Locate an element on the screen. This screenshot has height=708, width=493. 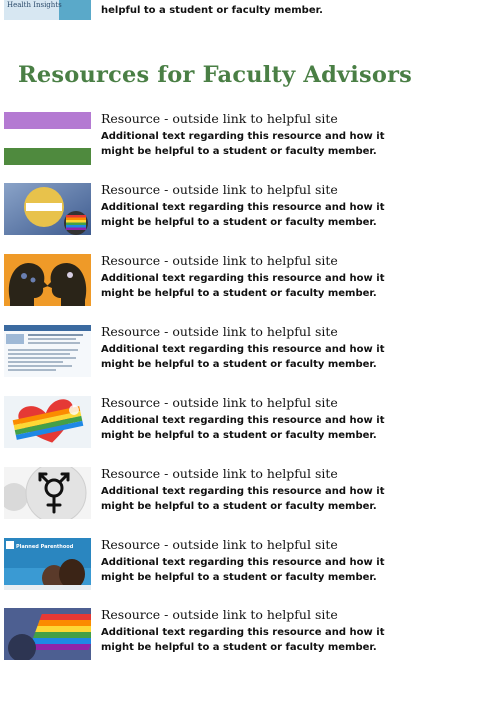
pride-buttons-image is located at coordinates (47, 209).